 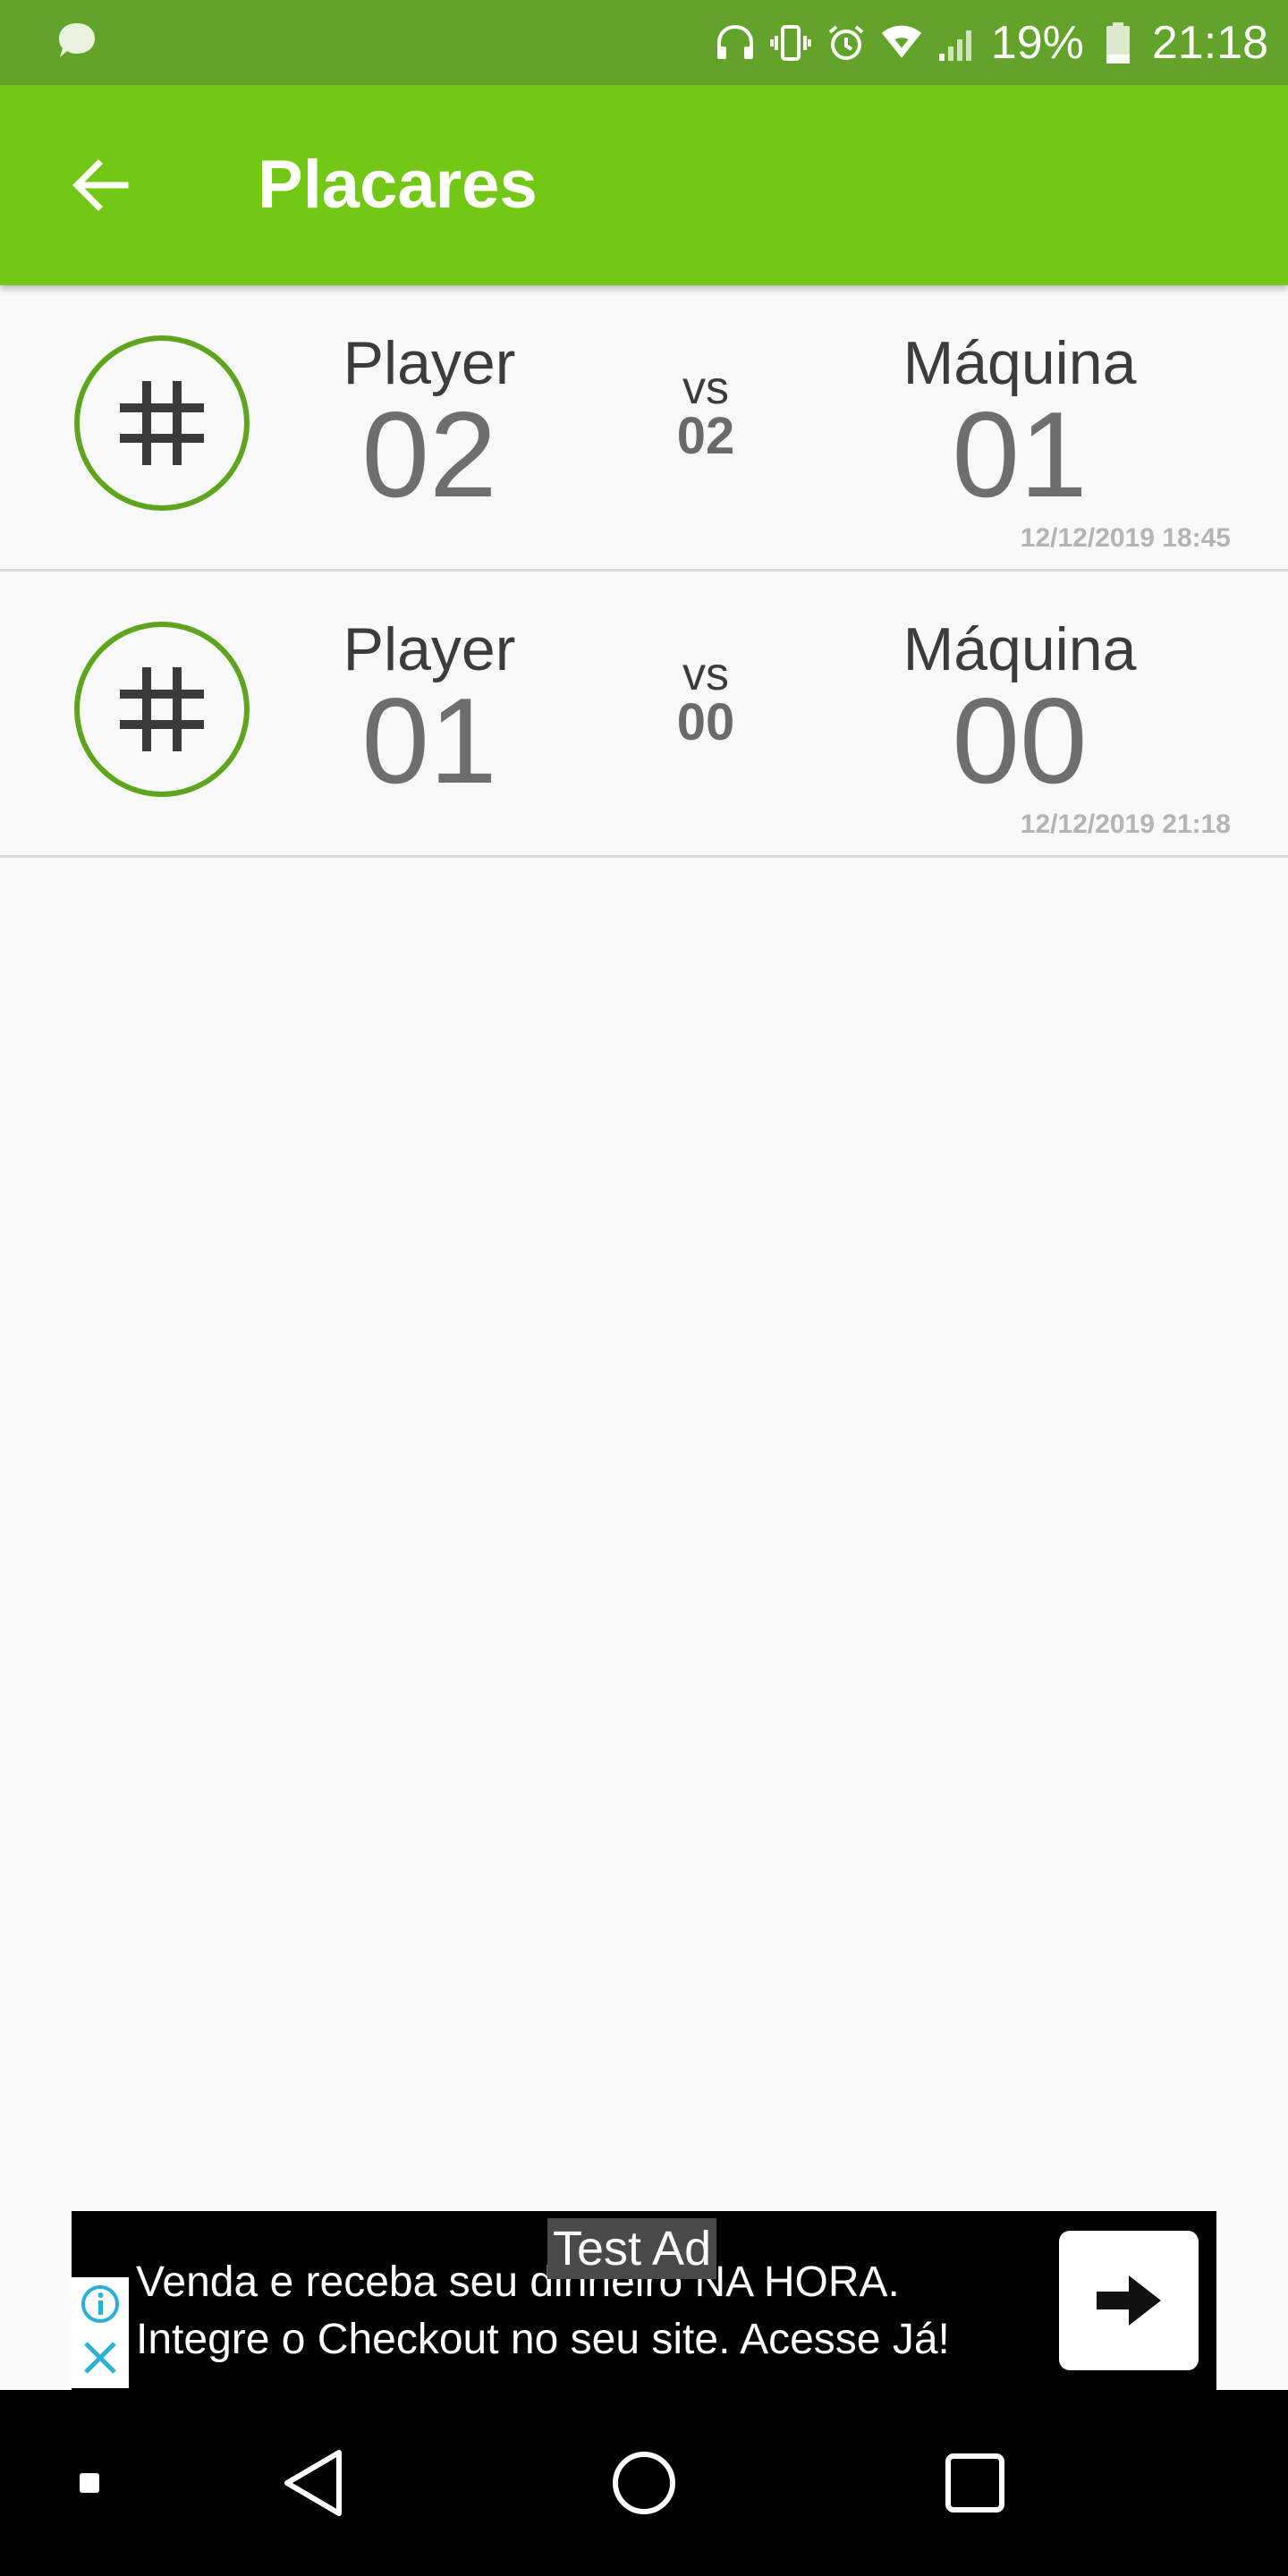 I want to click on match-date: 12/12/2019 21:18, so click(x=1125, y=824).